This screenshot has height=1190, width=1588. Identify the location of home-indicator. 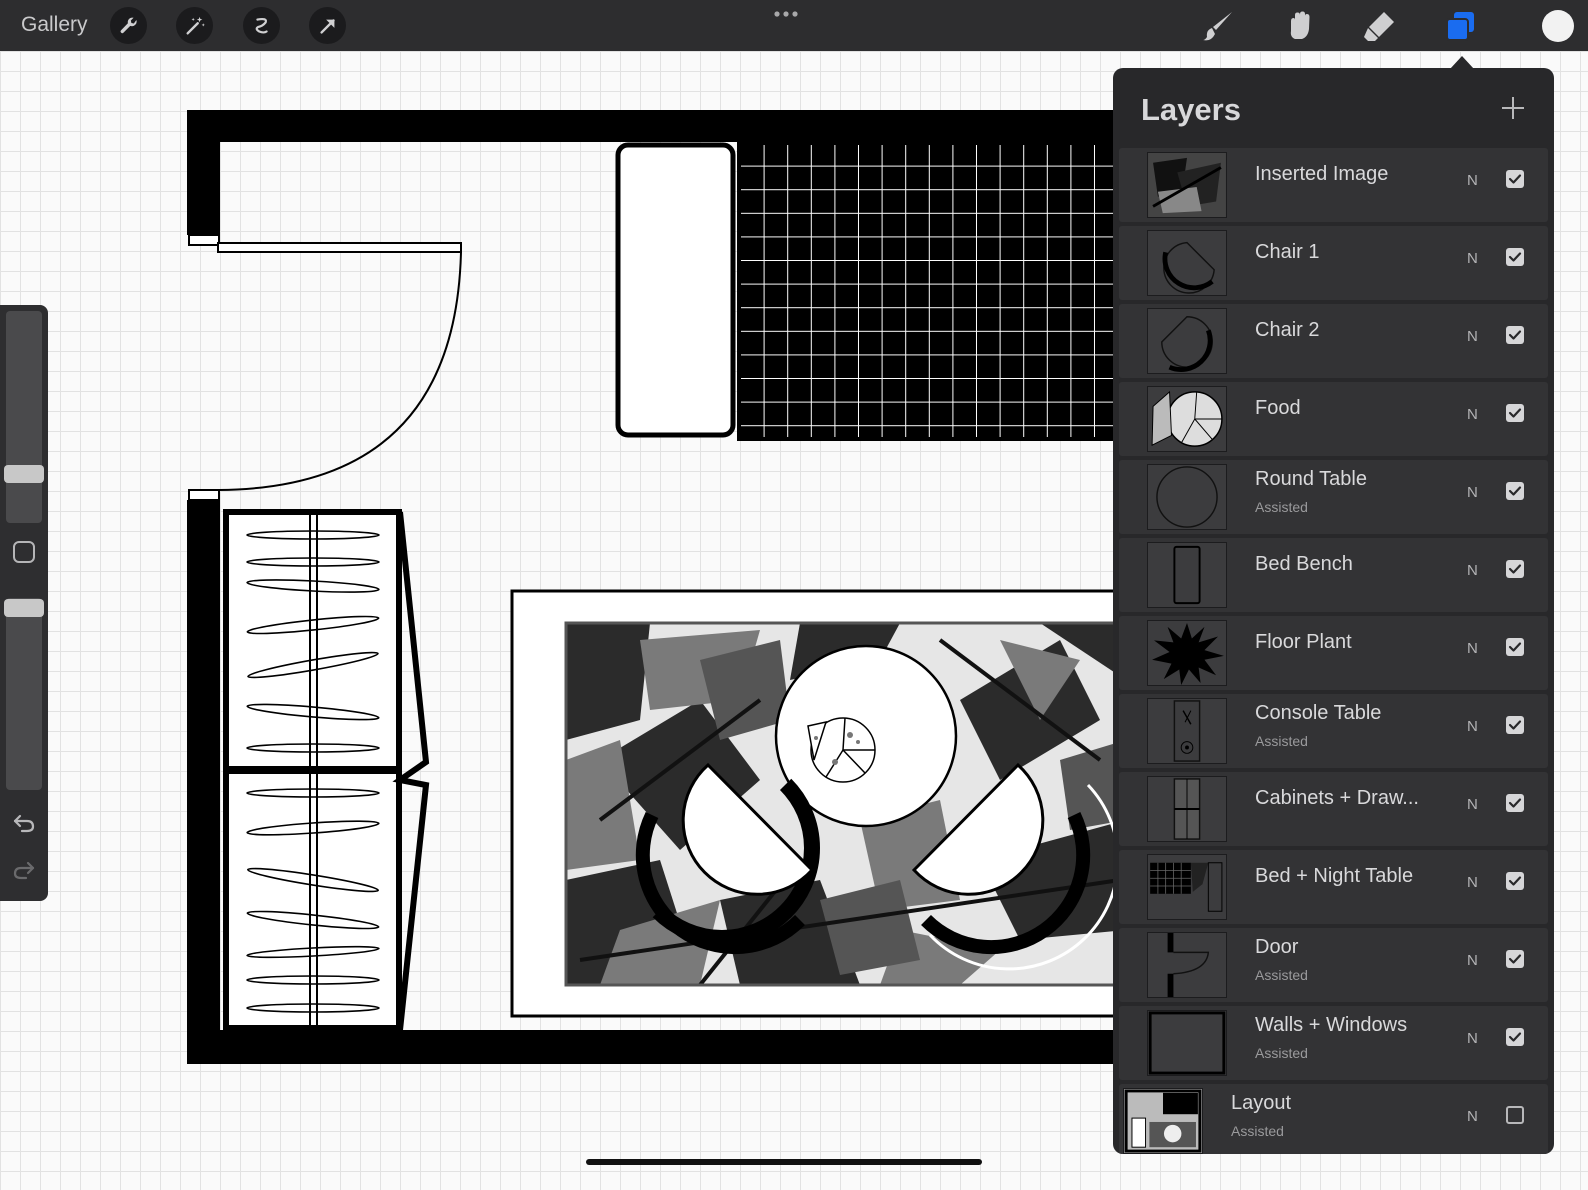
(784, 1162).